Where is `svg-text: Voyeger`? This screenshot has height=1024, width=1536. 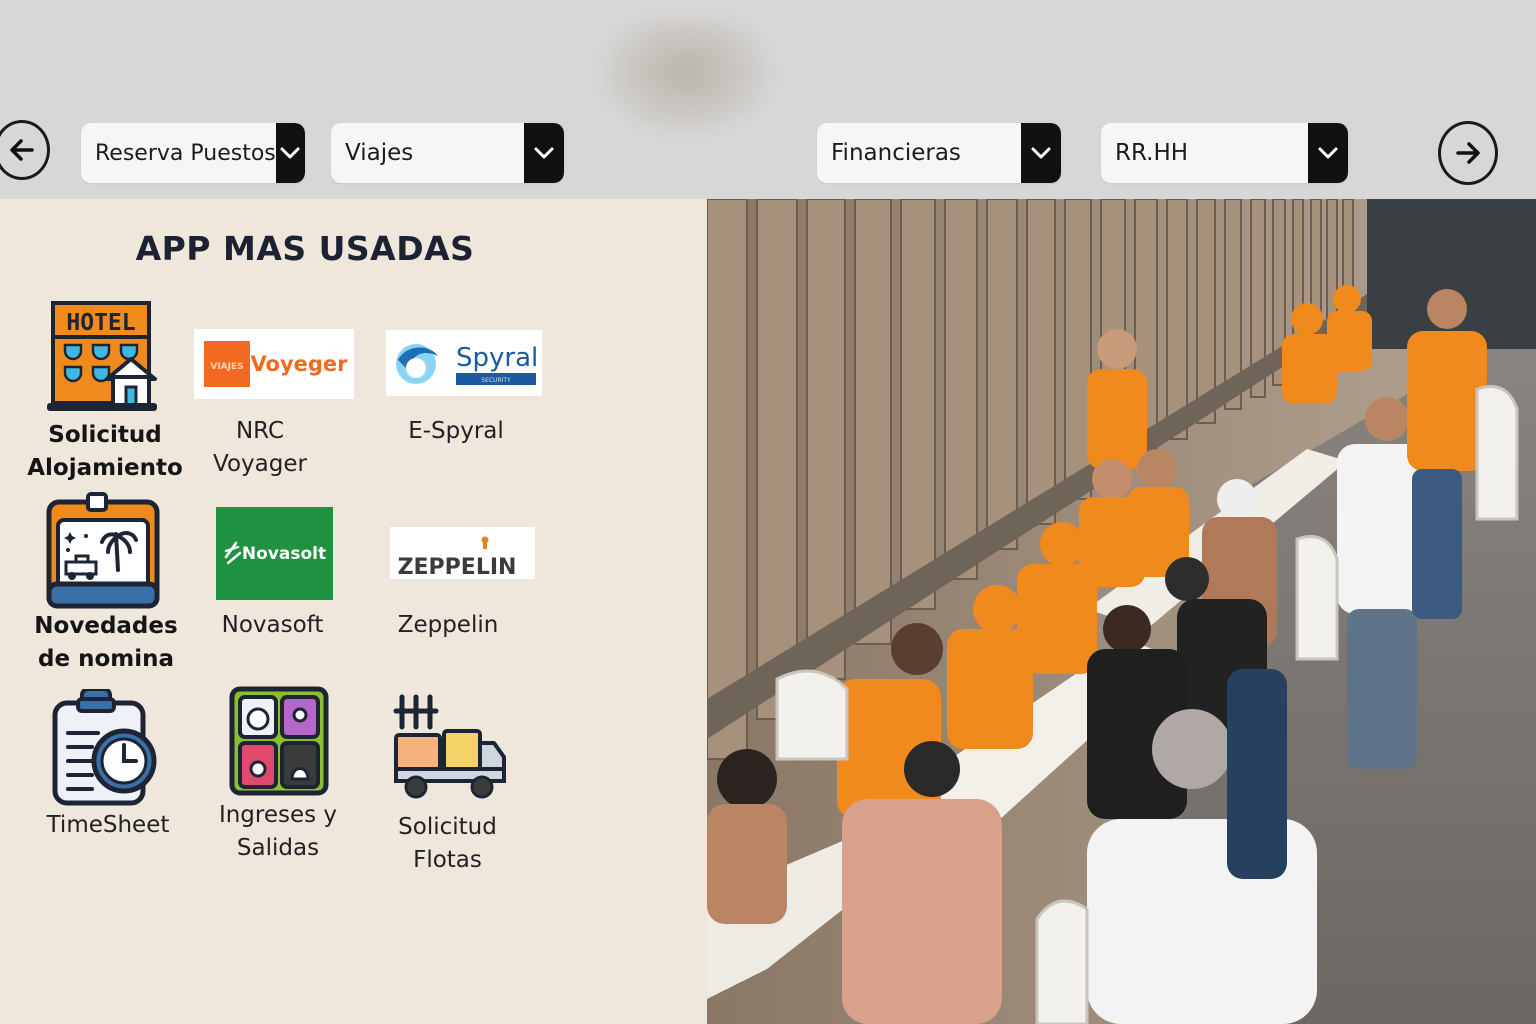
svg-text: Voyeger is located at coordinates (299, 364).